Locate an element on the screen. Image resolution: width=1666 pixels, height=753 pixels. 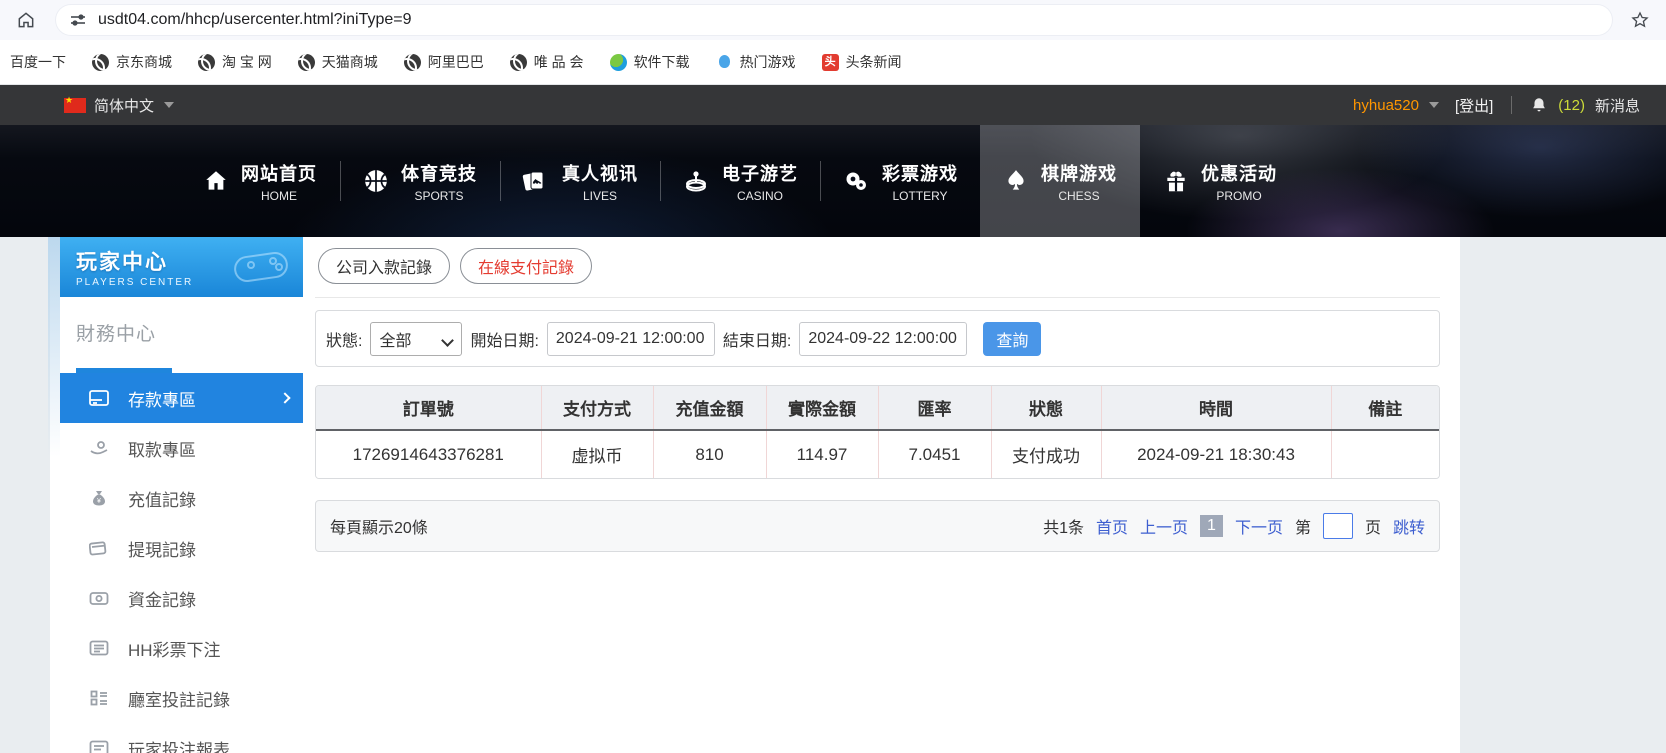
status-select: 全部 is located at coordinates (416, 338).